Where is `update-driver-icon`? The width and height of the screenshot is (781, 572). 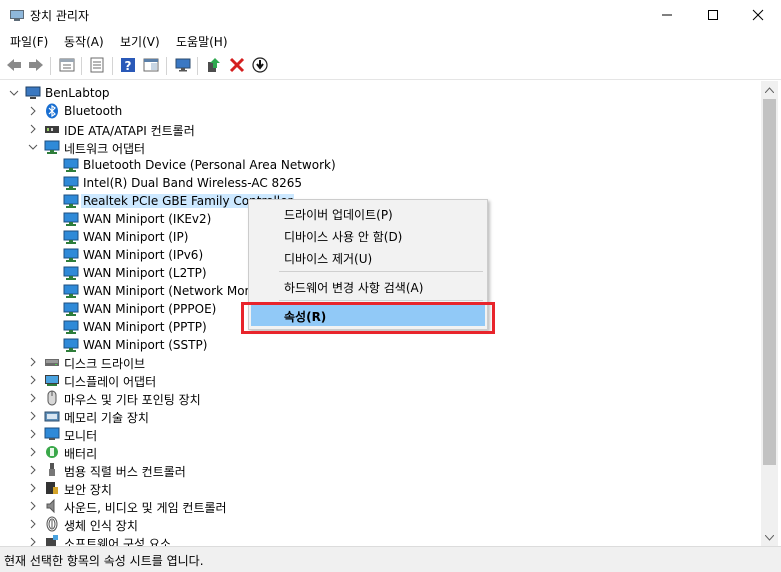 update-driver-icon is located at coordinates (214, 65).